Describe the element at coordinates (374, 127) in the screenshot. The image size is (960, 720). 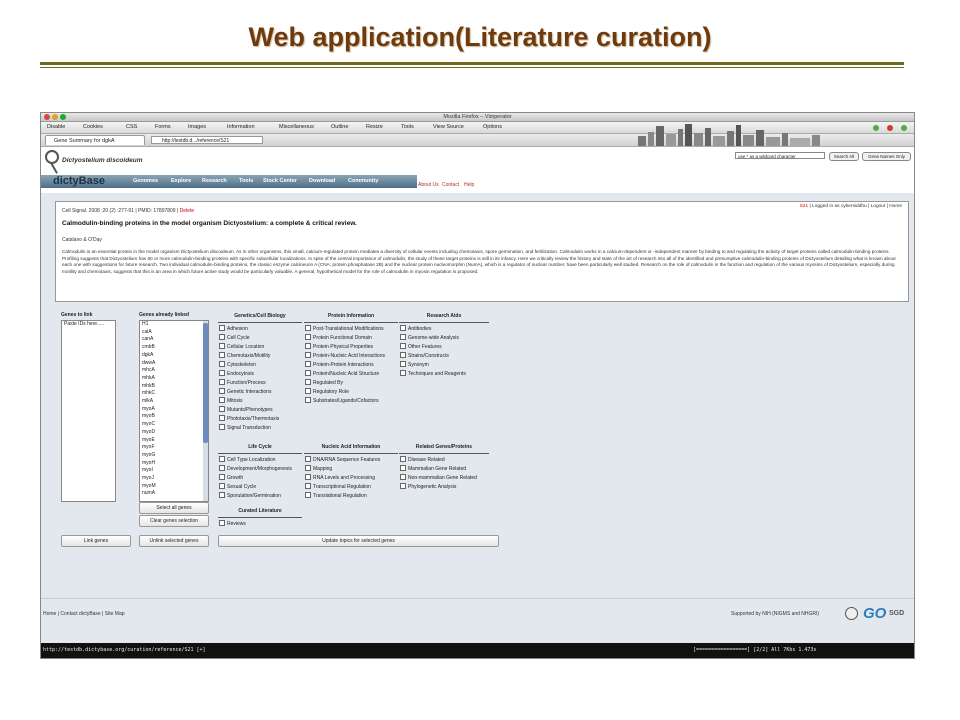
I see `toolbar-resize: Resize` at that location.